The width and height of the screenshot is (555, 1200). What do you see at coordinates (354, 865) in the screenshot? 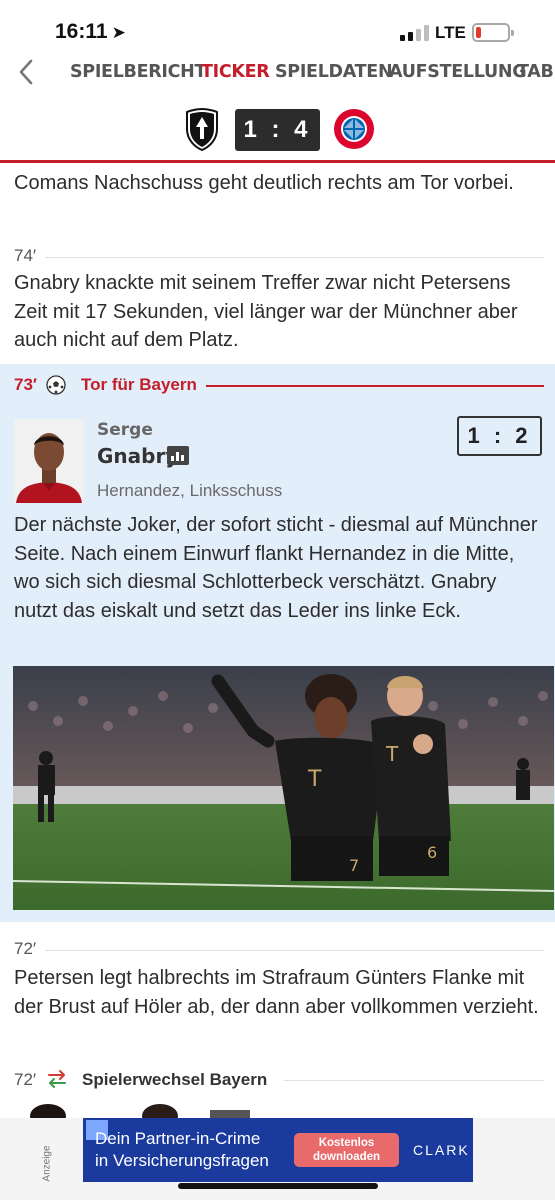
I see `svg-text: 7` at bounding box center [354, 865].